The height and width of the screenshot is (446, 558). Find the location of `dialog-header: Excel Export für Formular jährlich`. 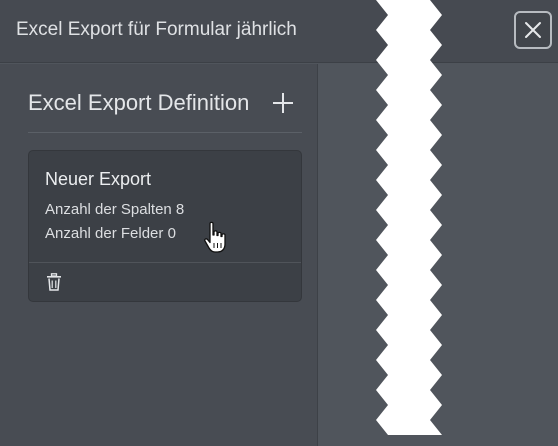

dialog-header: Excel Export für Formular jährlich is located at coordinates (279, 31).